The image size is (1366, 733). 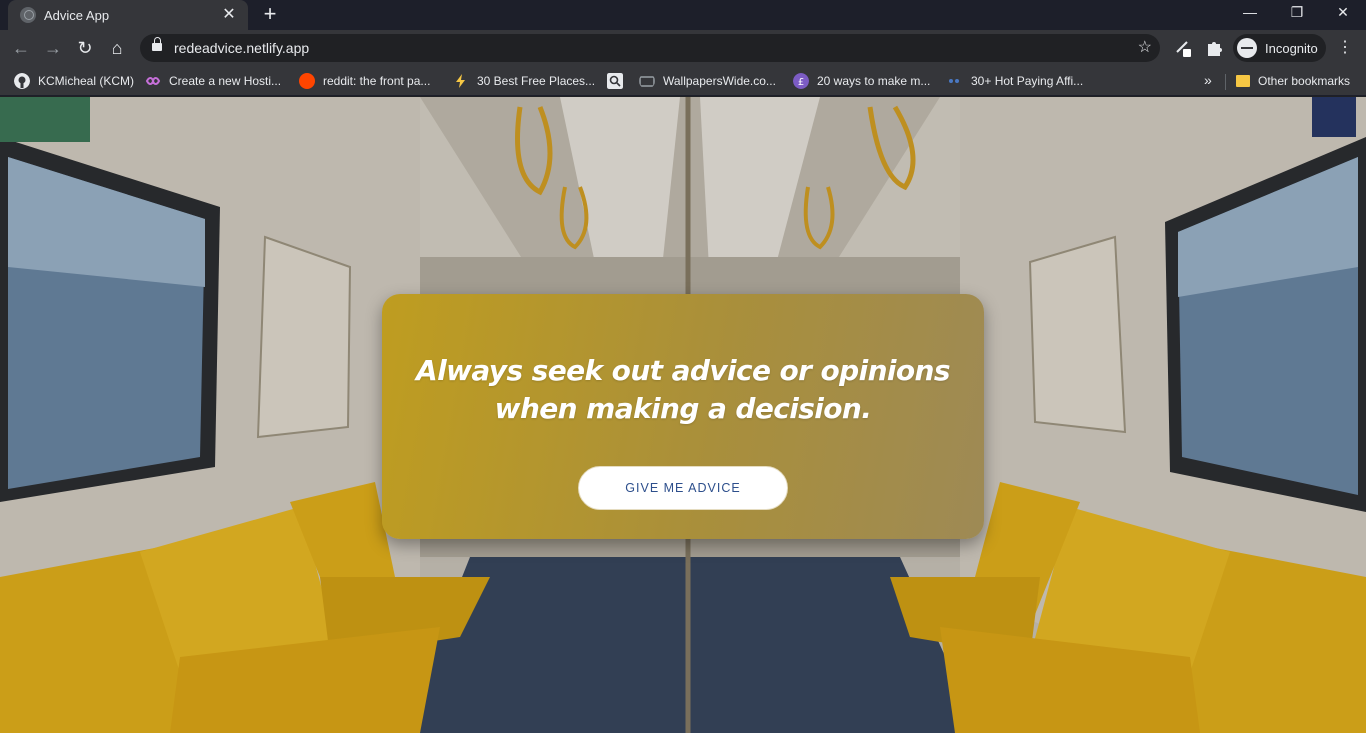 I want to click on star-icon: ☆, so click(x=1145, y=47).